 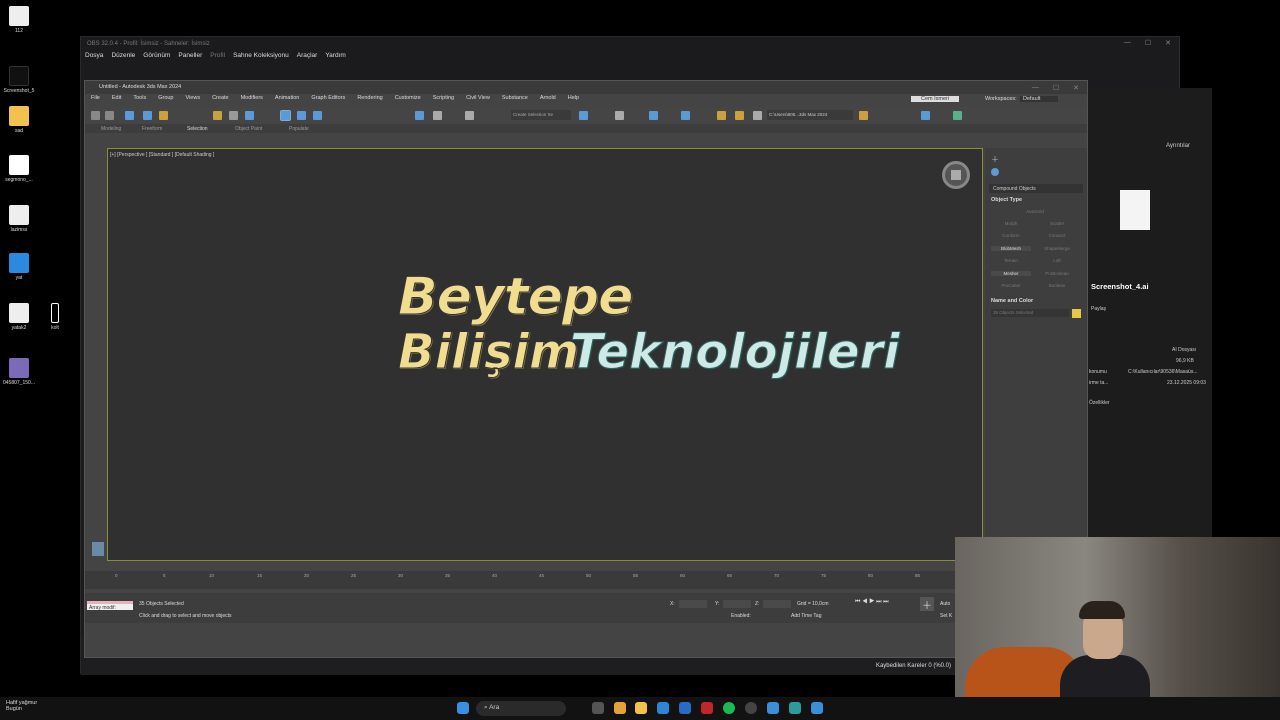 I want to click on undo-icon, so click(x=95, y=115).